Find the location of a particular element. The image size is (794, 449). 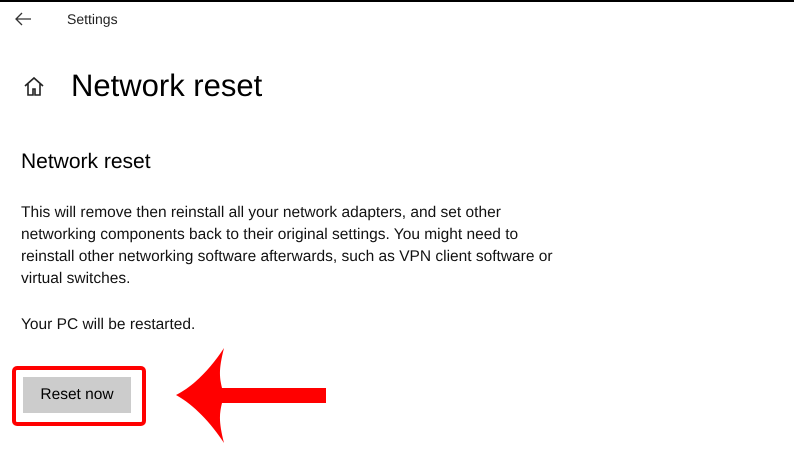

page-title: Network reset is located at coordinates (166, 86).